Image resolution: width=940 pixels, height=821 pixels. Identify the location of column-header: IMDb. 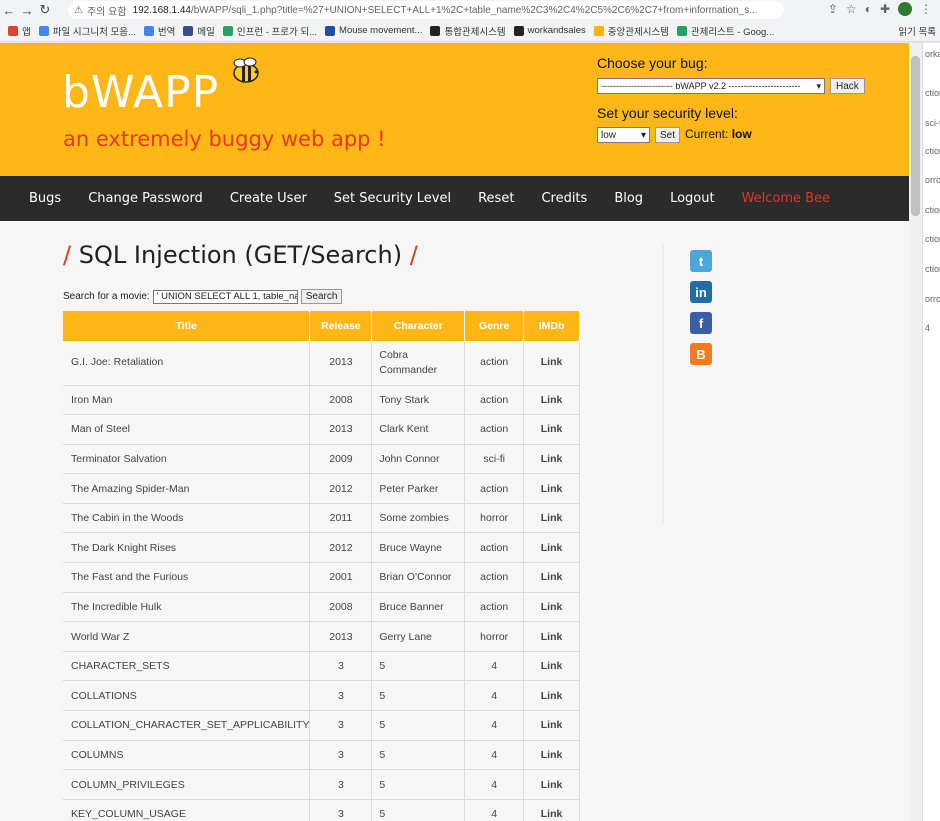
(551, 326).